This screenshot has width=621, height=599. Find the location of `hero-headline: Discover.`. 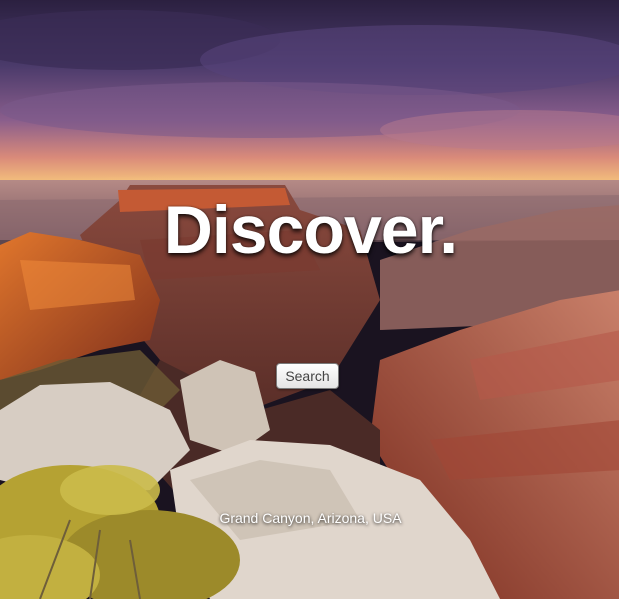

hero-headline: Discover. is located at coordinates (310, 230).